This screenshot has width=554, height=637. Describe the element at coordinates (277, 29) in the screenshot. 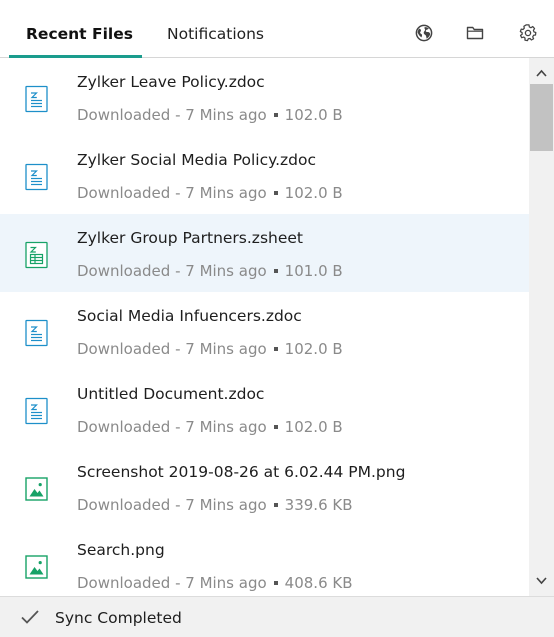

I see `header-bar: Recent Files Notifications` at that location.